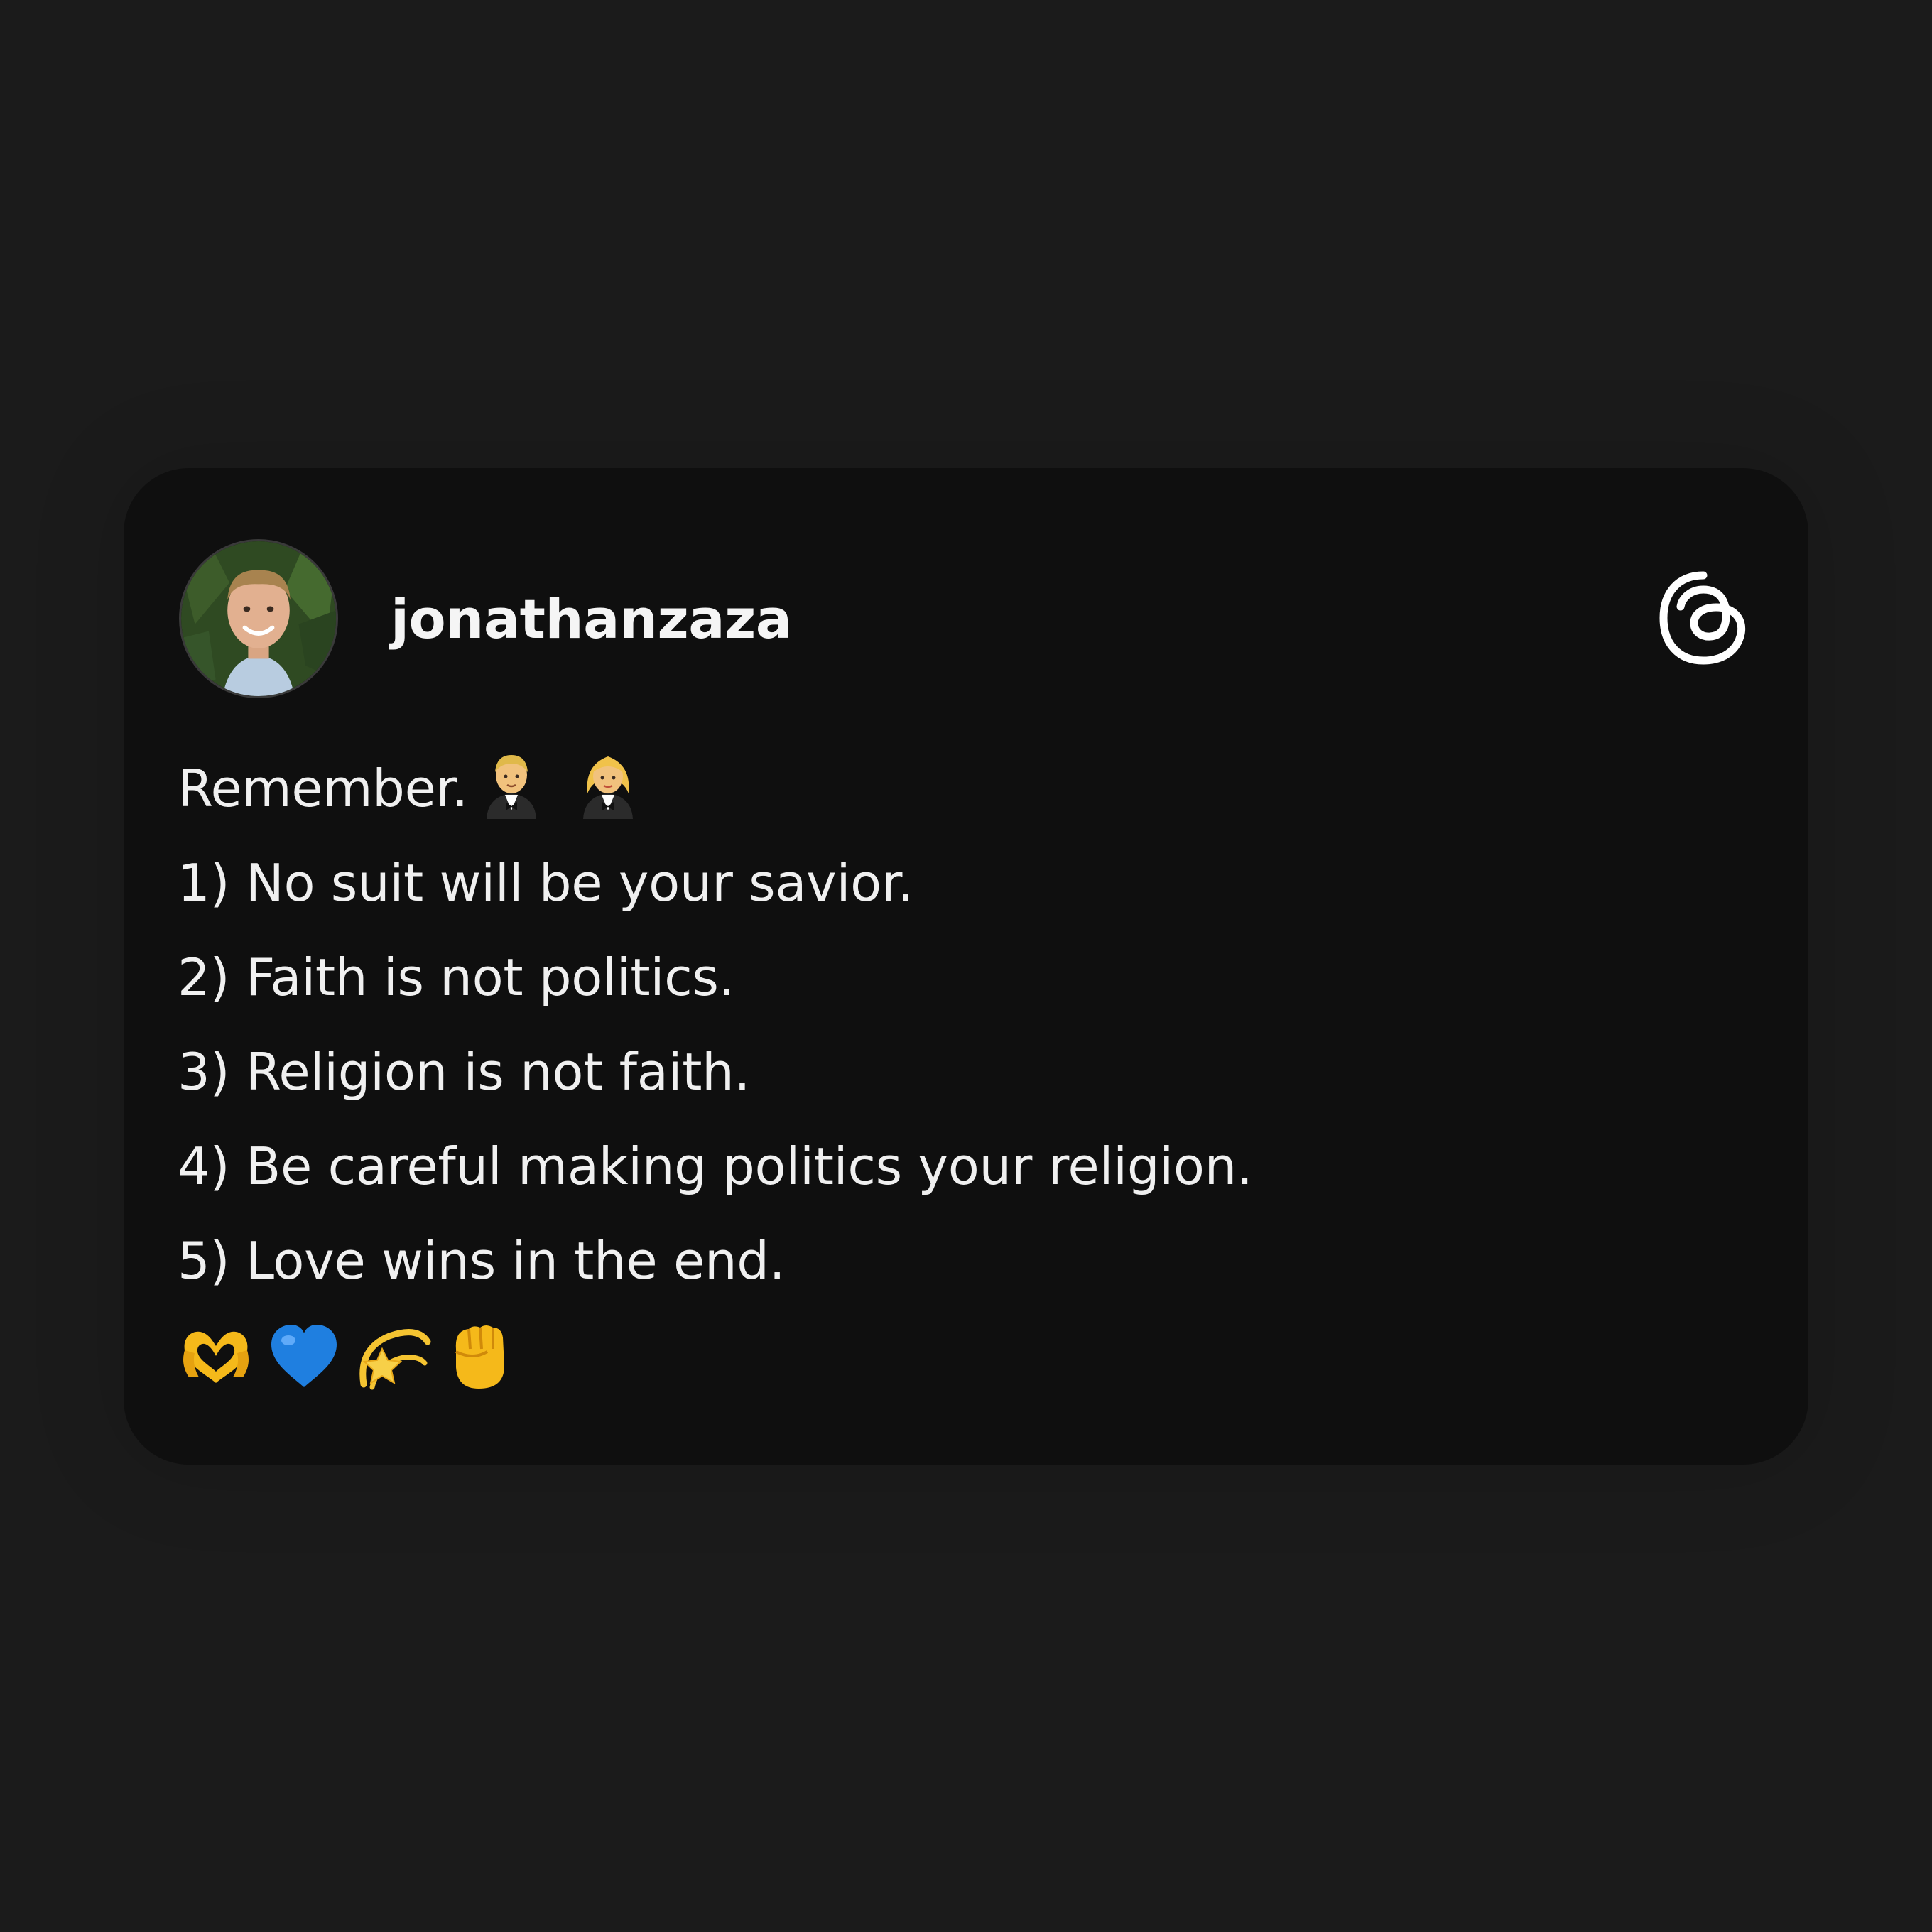  I want to click on dizzy-star-icon, so click(393, 1356).